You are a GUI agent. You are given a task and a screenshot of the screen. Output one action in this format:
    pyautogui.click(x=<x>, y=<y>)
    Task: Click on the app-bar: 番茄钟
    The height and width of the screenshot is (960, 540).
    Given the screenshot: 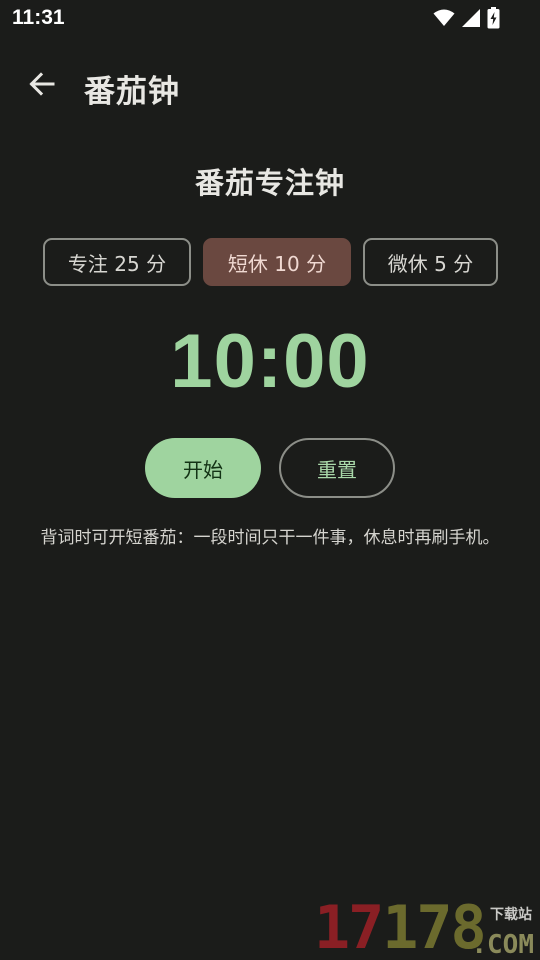 What is the action you would take?
    pyautogui.click(x=270, y=84)
    